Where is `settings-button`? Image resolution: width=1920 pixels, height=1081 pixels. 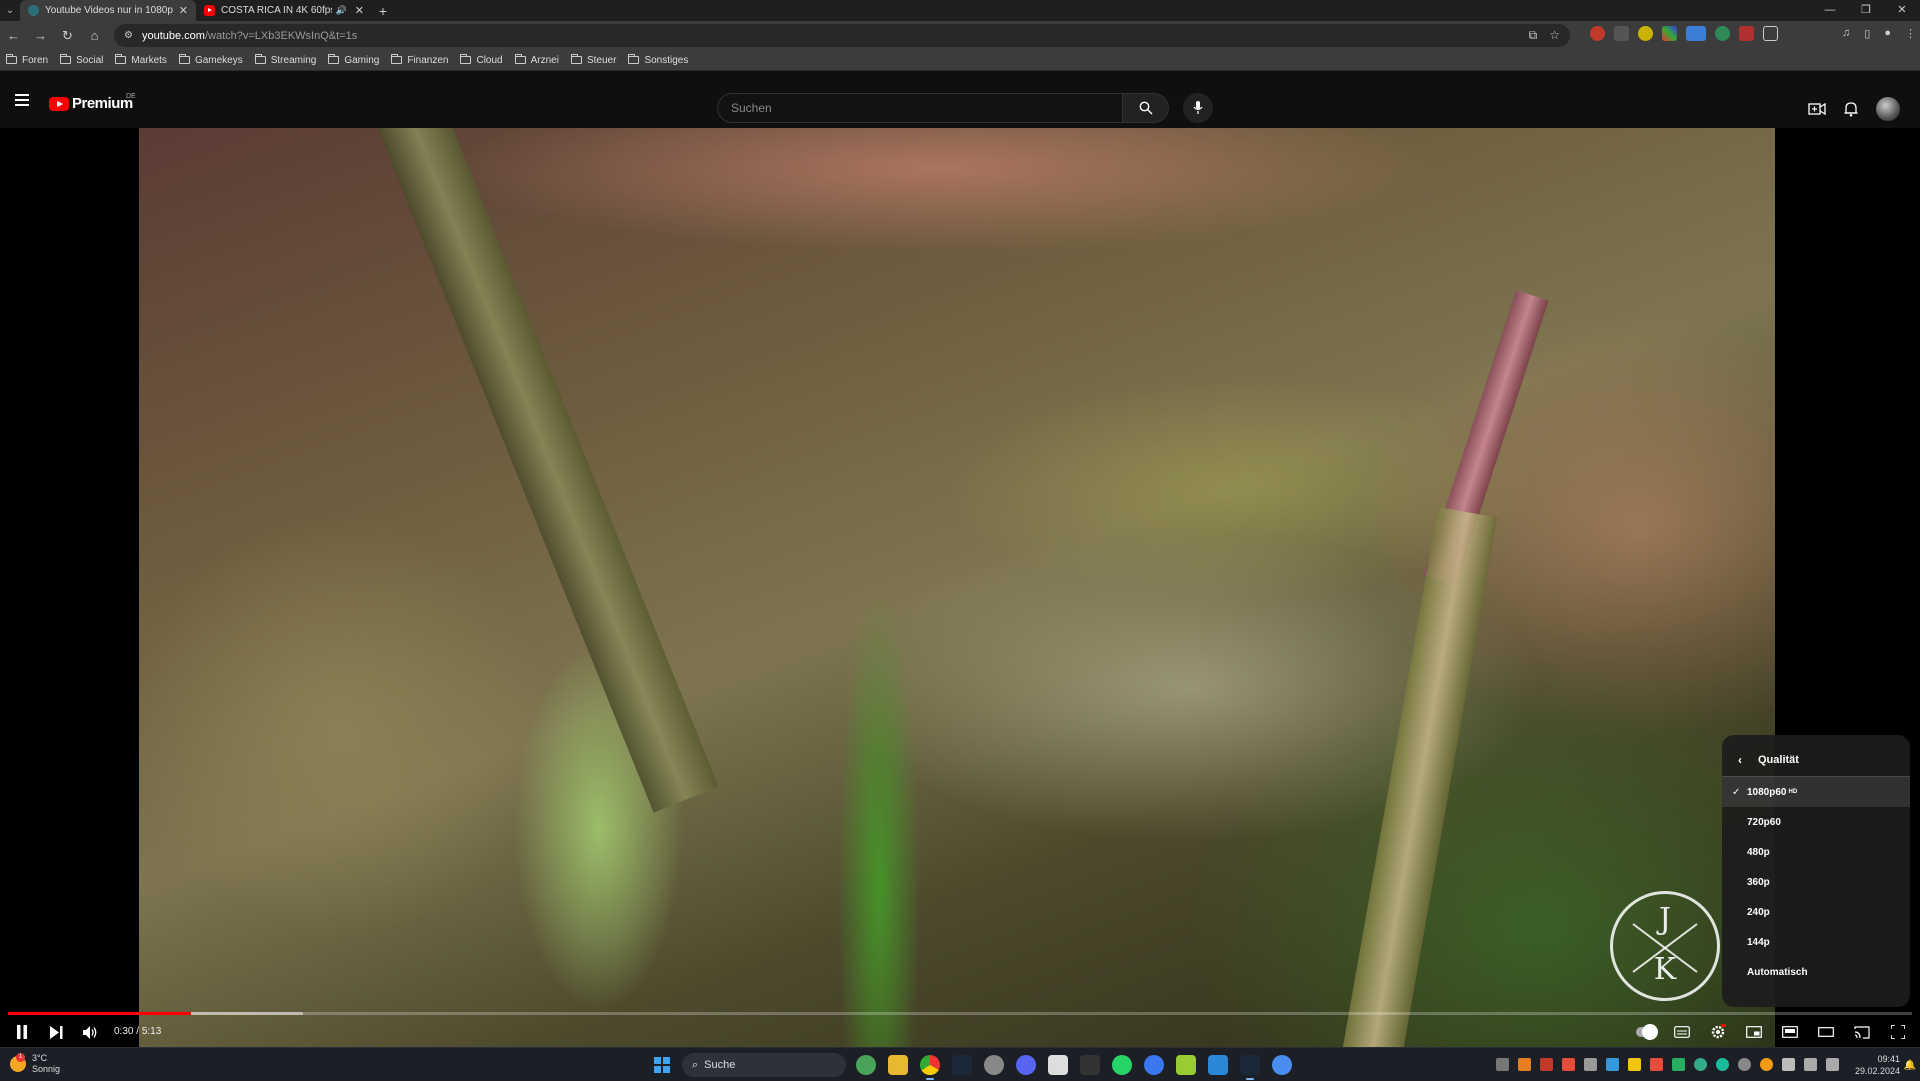 settings-button is located at coordinates (1718, 1032).